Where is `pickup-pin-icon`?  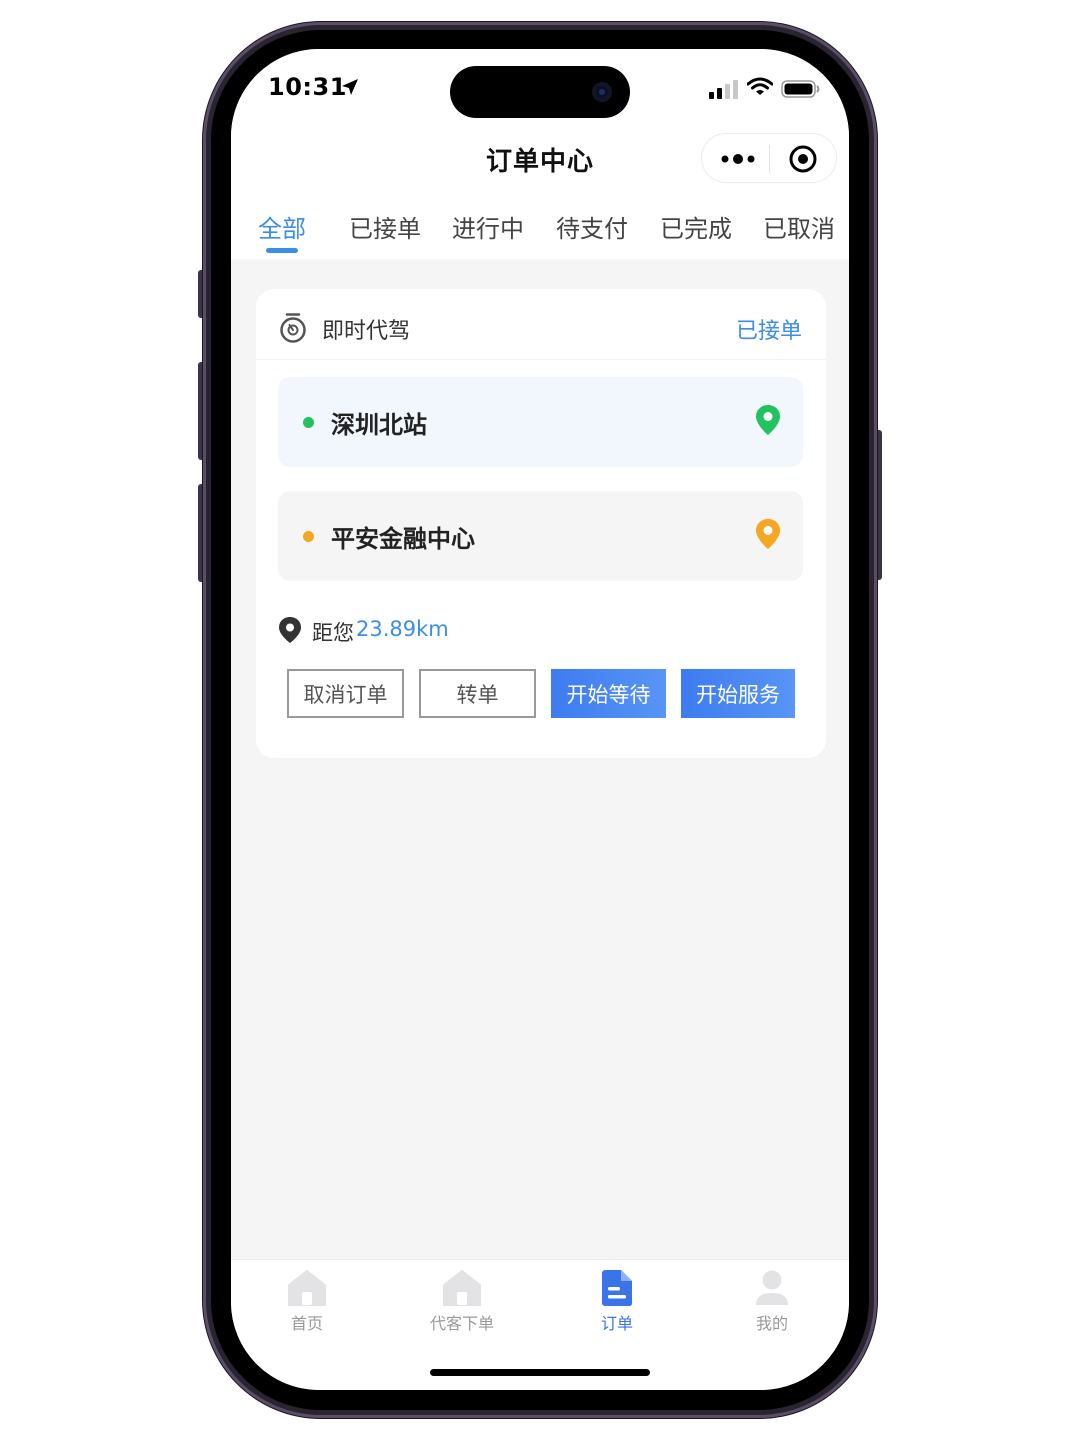 pickup-pin-icon is located at coordinates (768, 420).